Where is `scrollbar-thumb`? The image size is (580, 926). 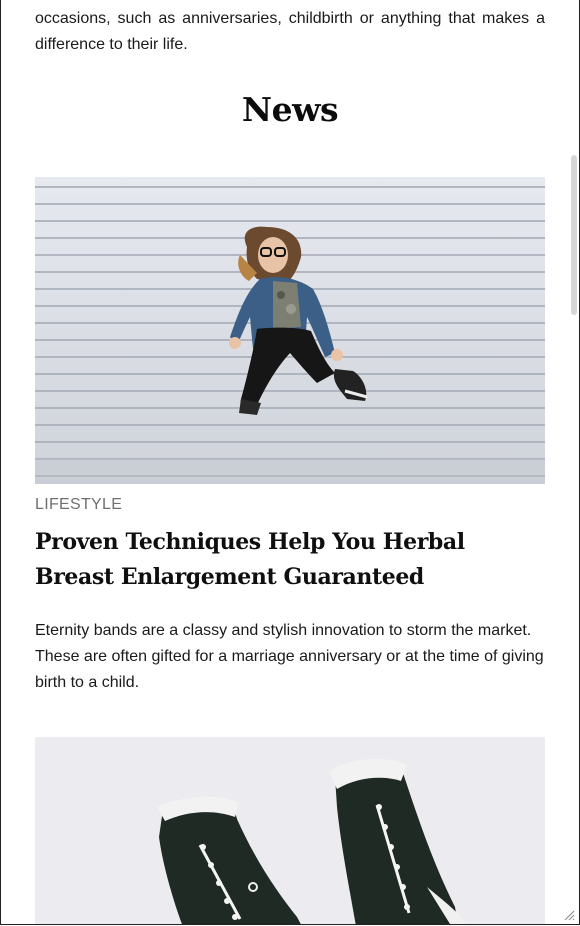 scrollbar-thumb is located at coordinates (574, 235).